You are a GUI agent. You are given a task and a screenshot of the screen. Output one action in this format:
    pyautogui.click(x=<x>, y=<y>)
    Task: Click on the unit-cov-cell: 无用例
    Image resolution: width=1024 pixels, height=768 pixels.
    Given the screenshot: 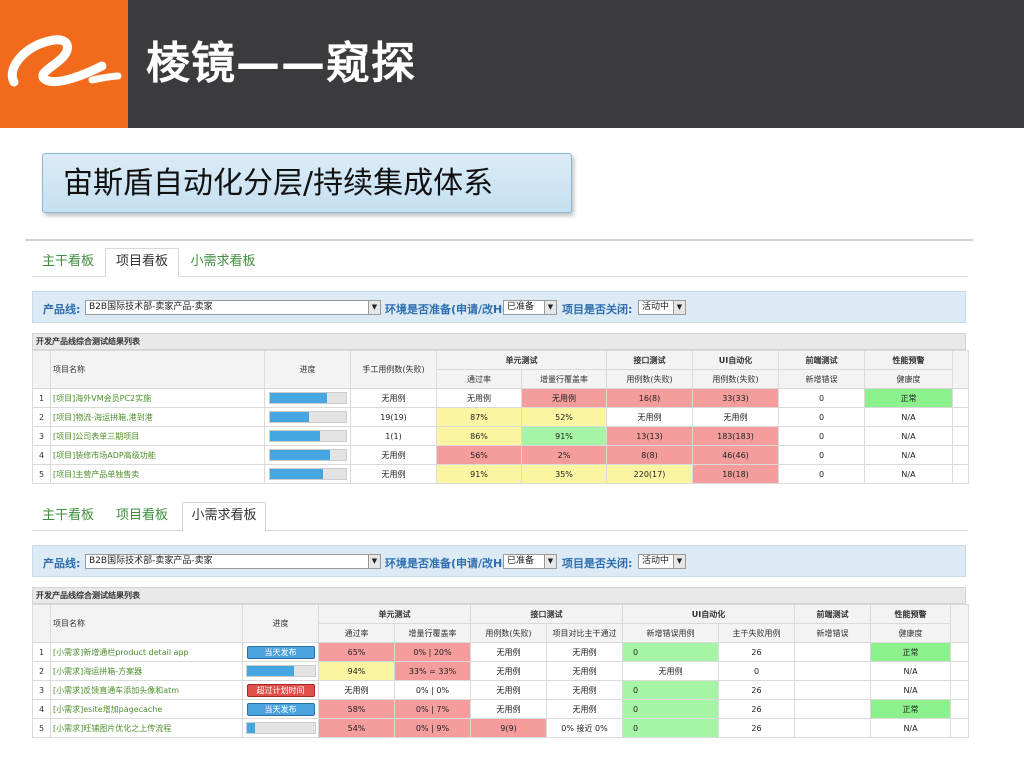 What is the action you would take?
    pyautogui.click(x=564, y=398)
    